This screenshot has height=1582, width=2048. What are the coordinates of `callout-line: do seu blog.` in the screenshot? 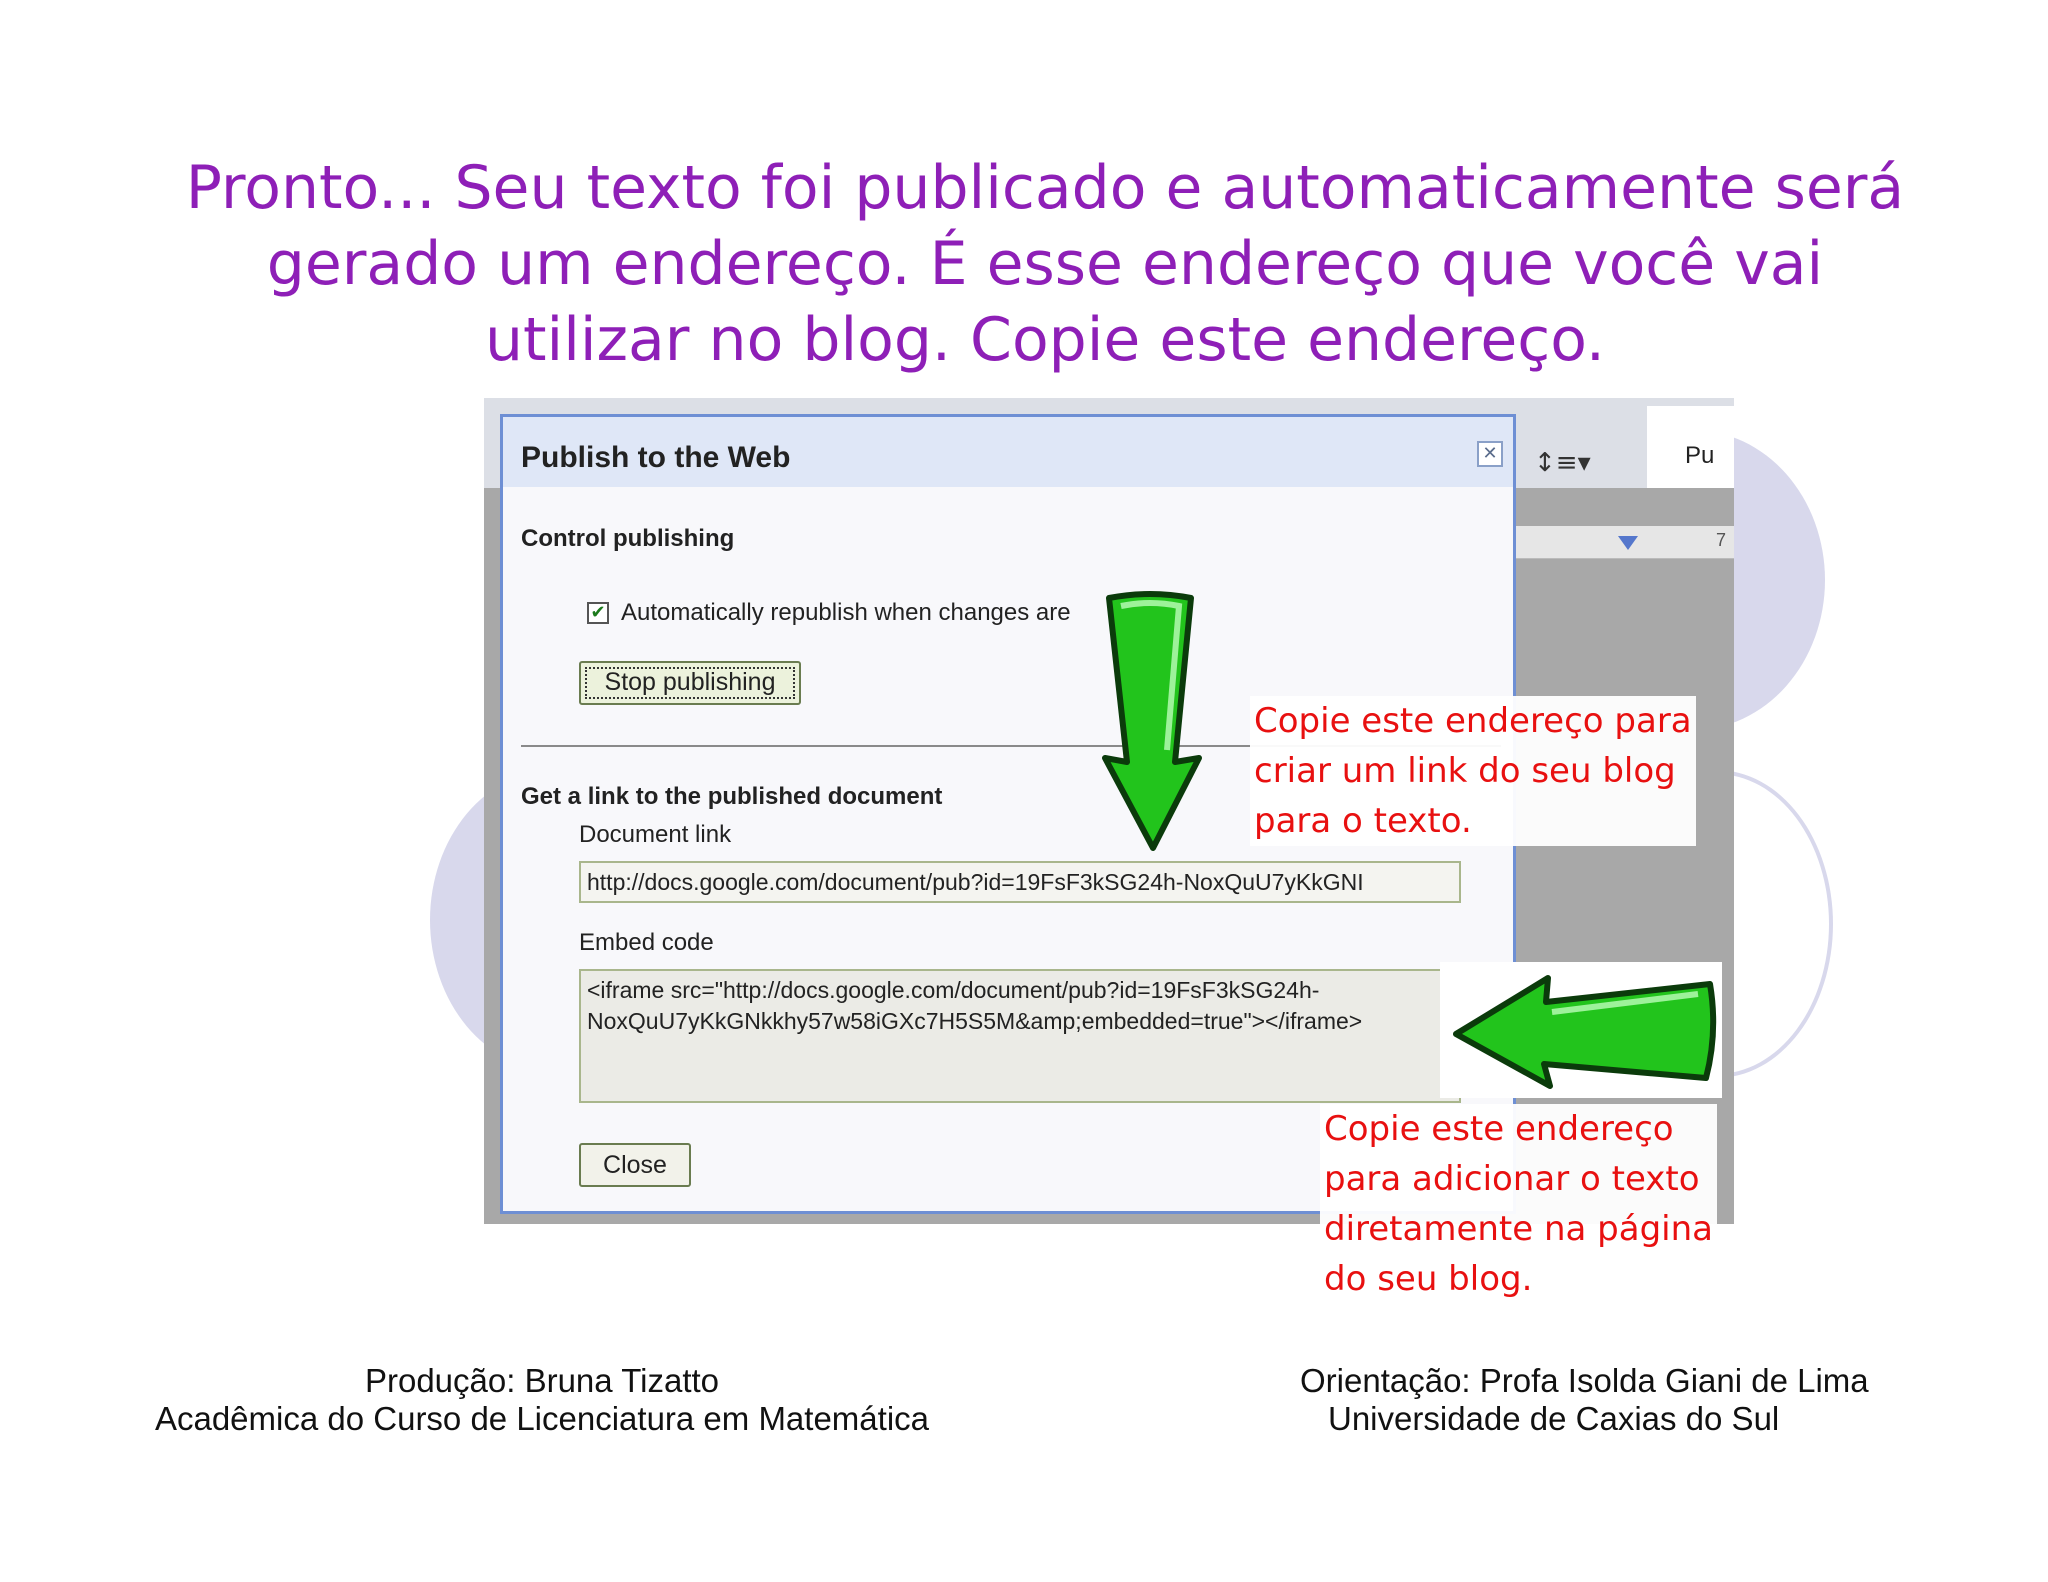 It's located at (1428, 1279).